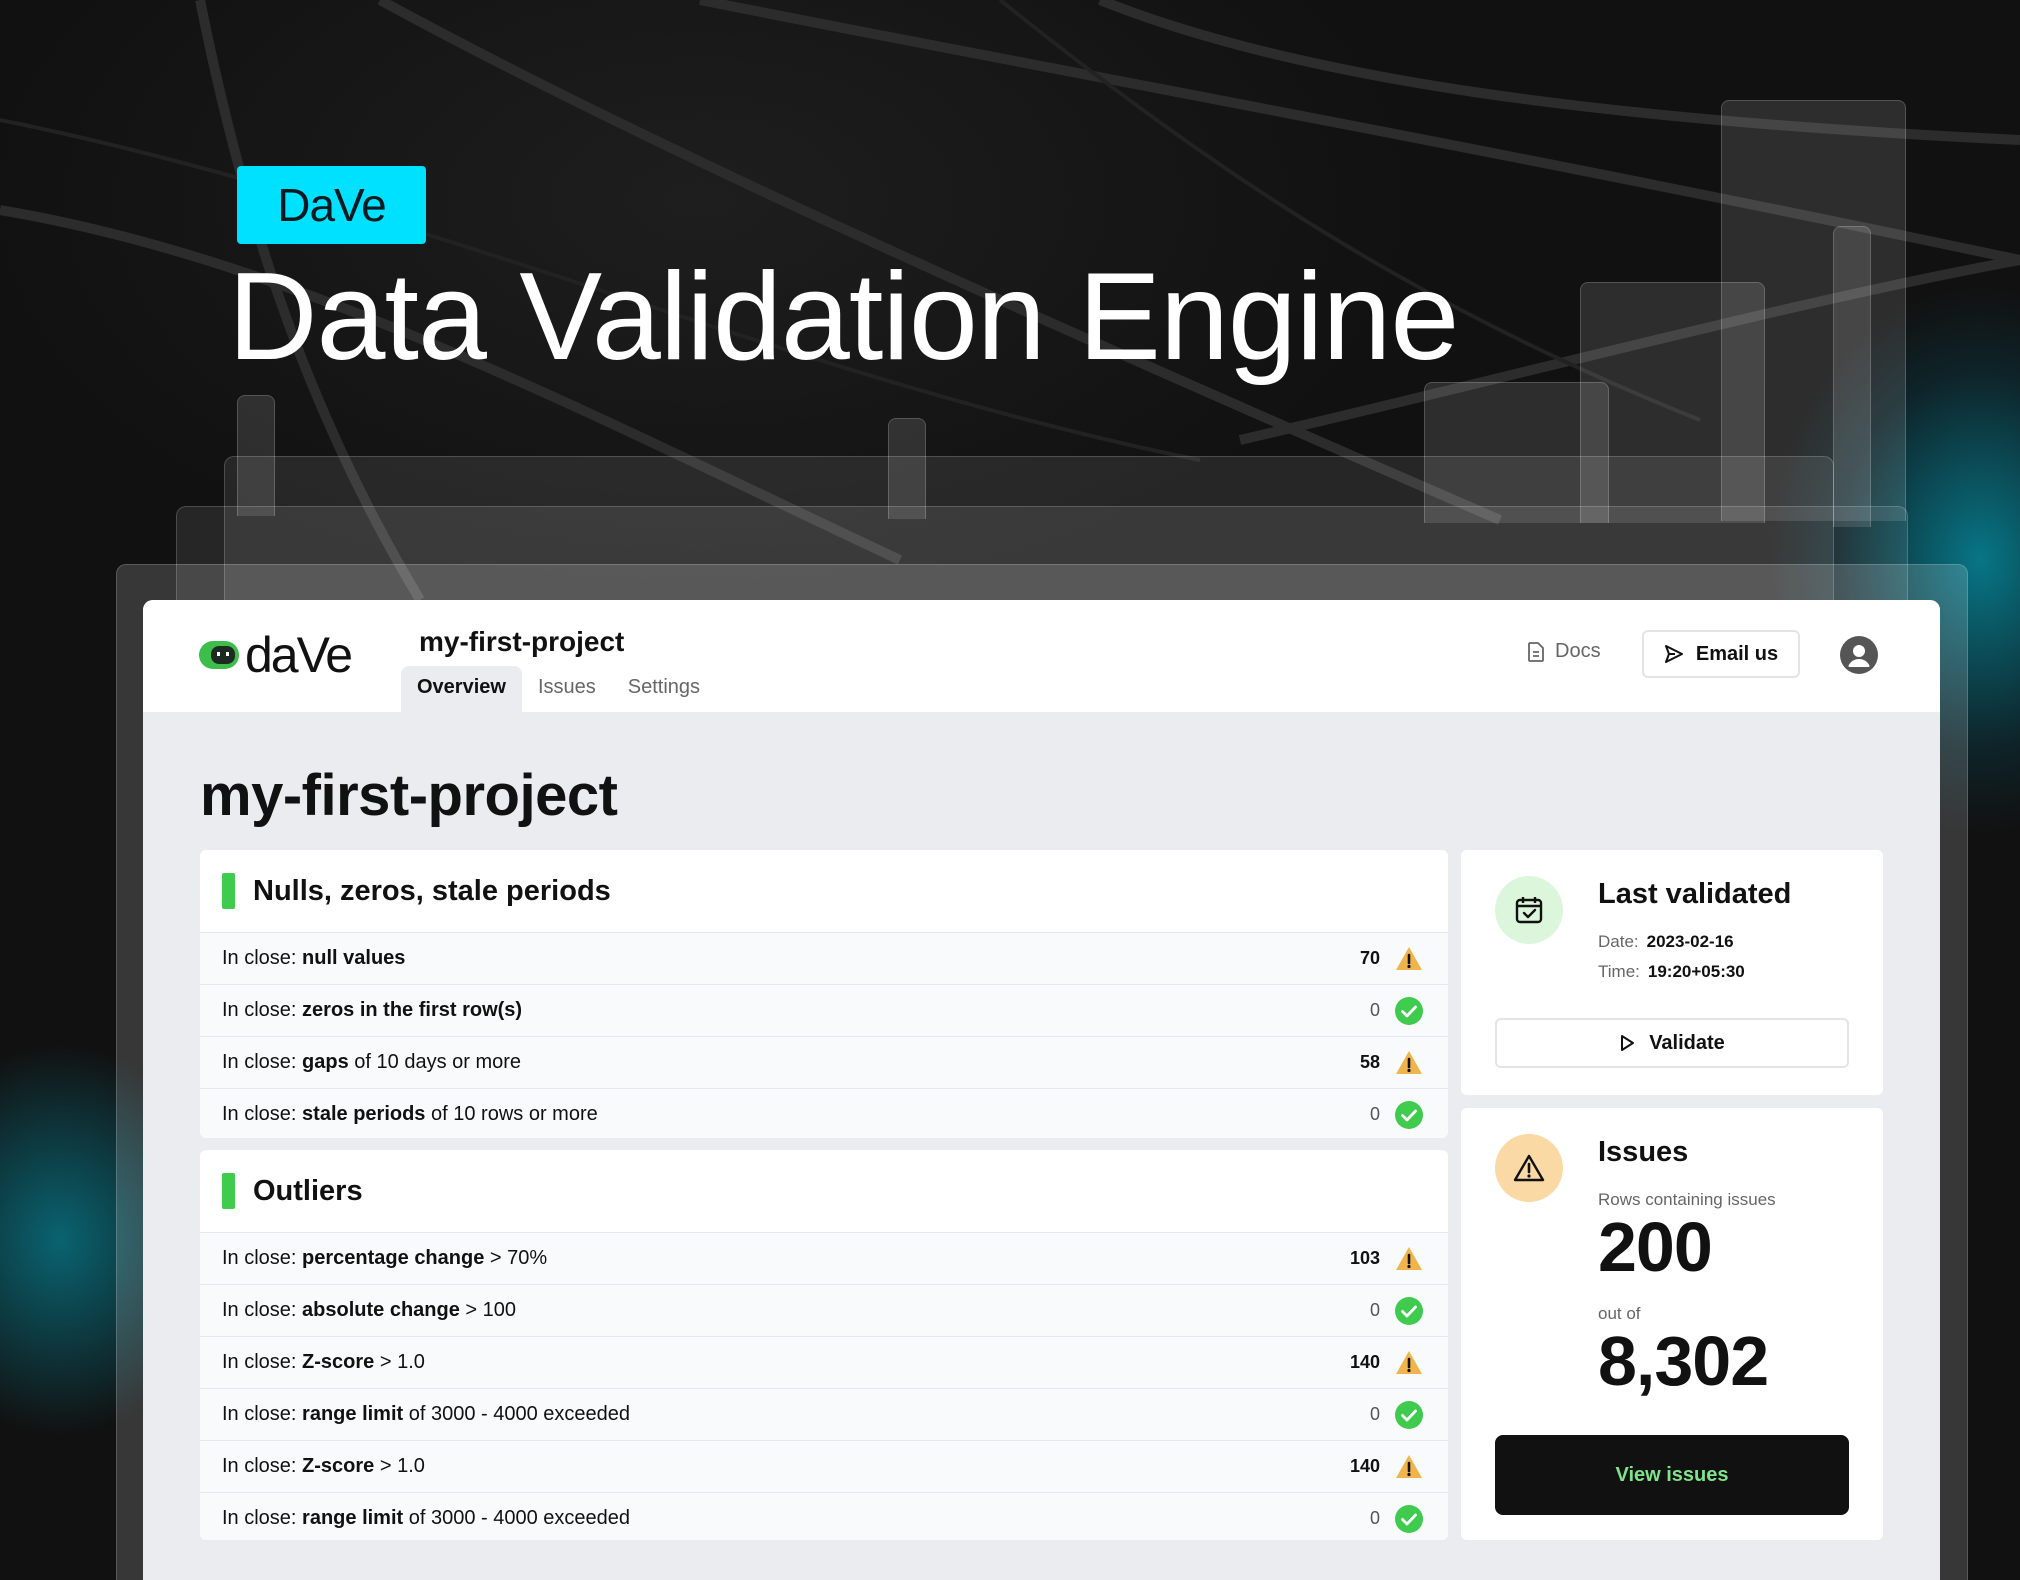  I want to click on check-row: In close: percentage change > 70% 103, so click(824, 1259).